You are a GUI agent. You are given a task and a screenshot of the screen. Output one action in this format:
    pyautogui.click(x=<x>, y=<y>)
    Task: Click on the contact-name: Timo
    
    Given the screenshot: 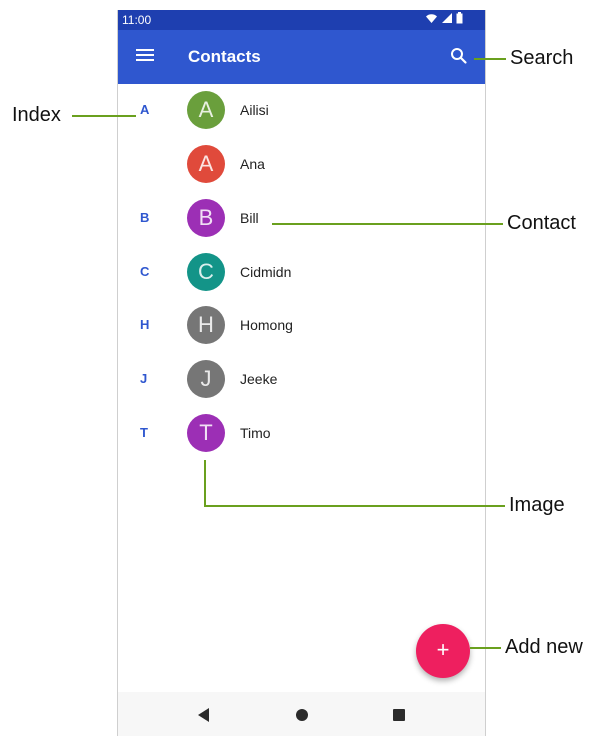 What is the action you would take?
    pyautogui.click(x=255, y=433)
    